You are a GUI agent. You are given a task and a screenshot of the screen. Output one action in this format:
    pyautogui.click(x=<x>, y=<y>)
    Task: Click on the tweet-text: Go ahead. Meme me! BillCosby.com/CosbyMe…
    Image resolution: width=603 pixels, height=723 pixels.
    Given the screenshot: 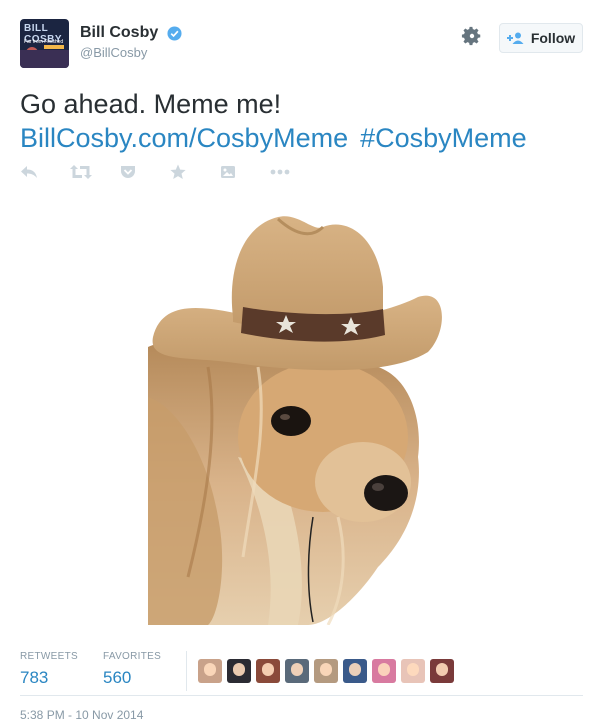 What is the action you would take?
    pyautogui.click(x=273, y=121)
    